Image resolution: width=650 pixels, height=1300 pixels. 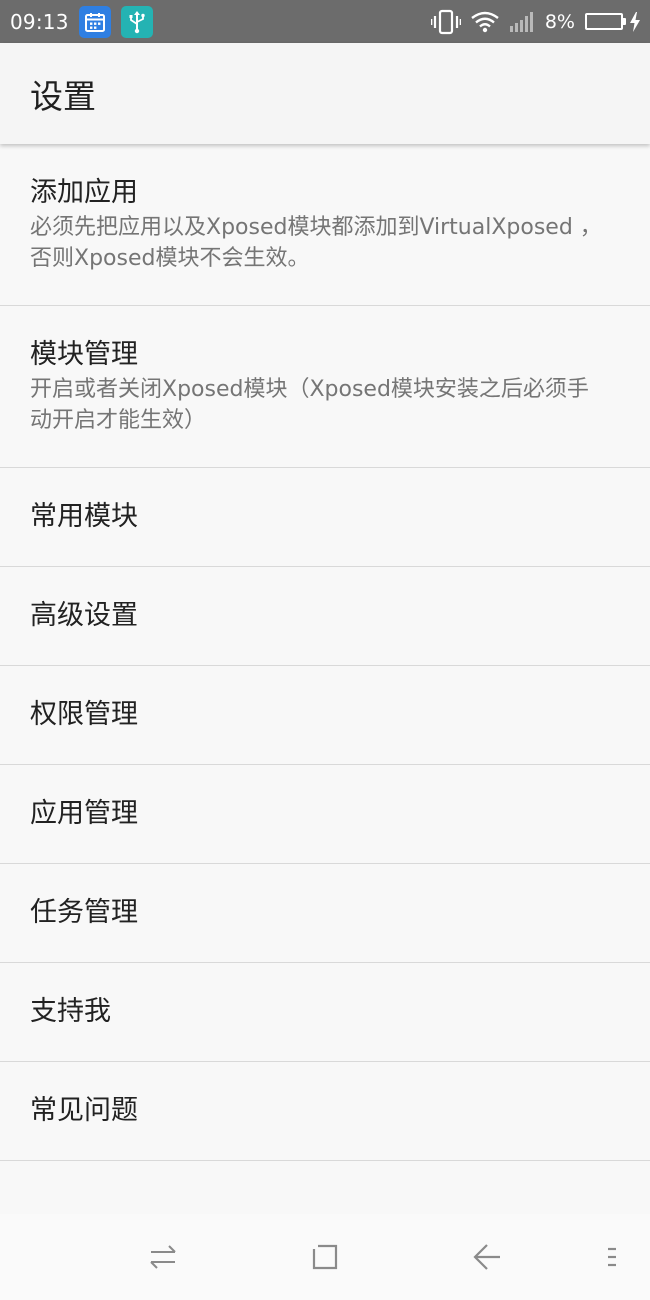 What do you see at coordinates (84, 615) in the screenshot?
I see `settings-item-title: 高级设置` at bounding box center [84, 615].